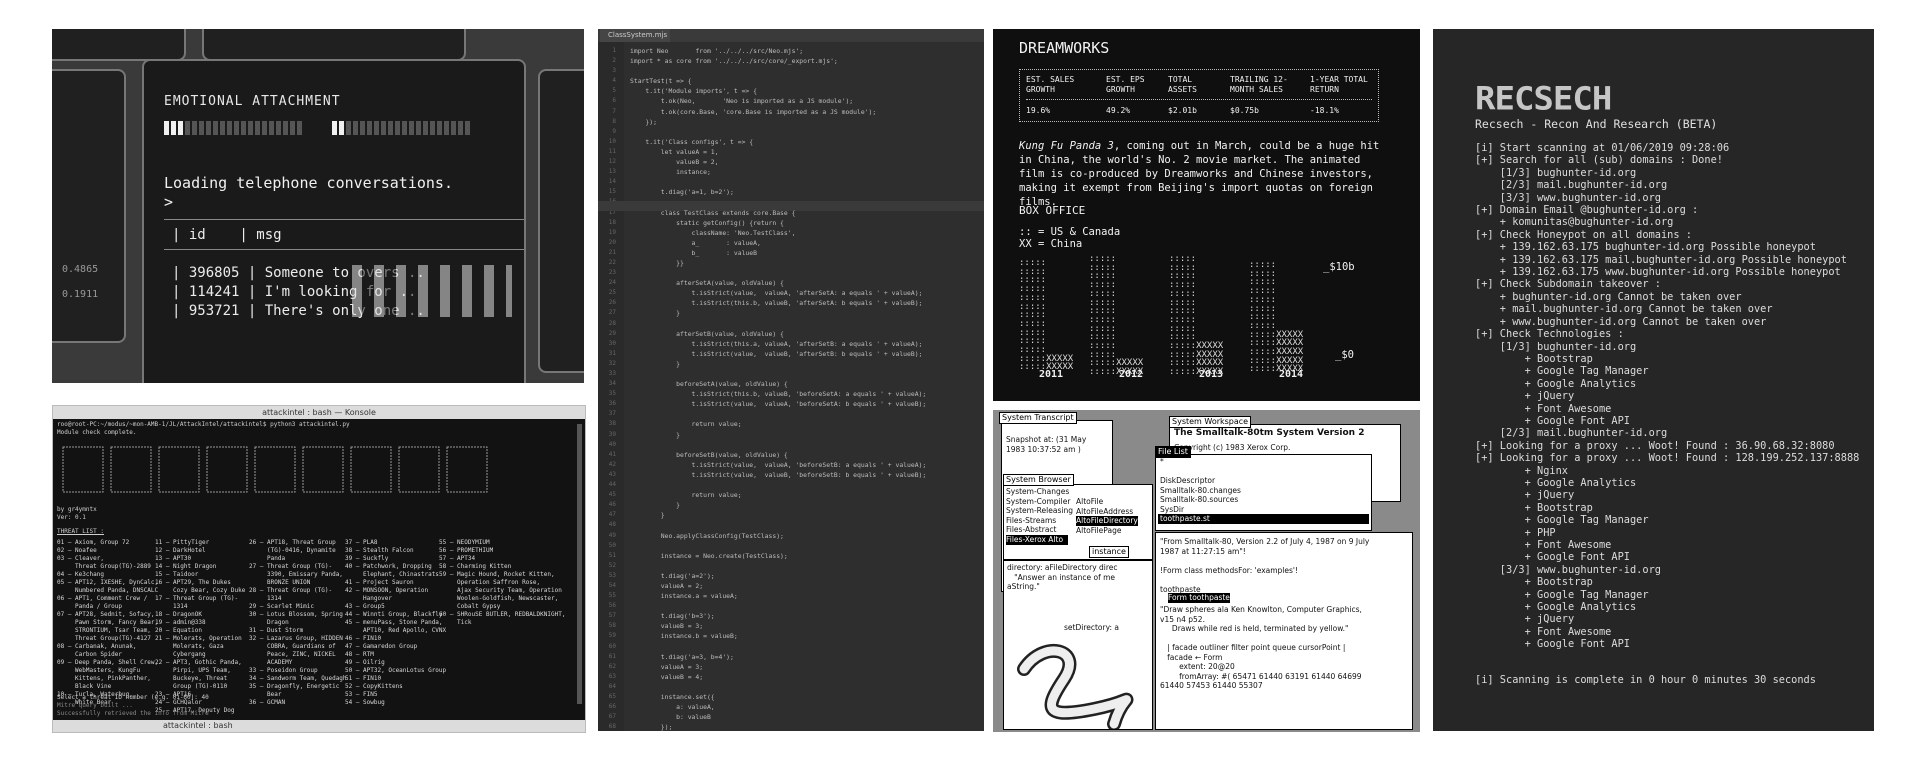 This screenshot has height=784, width=1920. I want to click on subtitle: Recsech - Recon And Research (BETA), so click(1596, 124).